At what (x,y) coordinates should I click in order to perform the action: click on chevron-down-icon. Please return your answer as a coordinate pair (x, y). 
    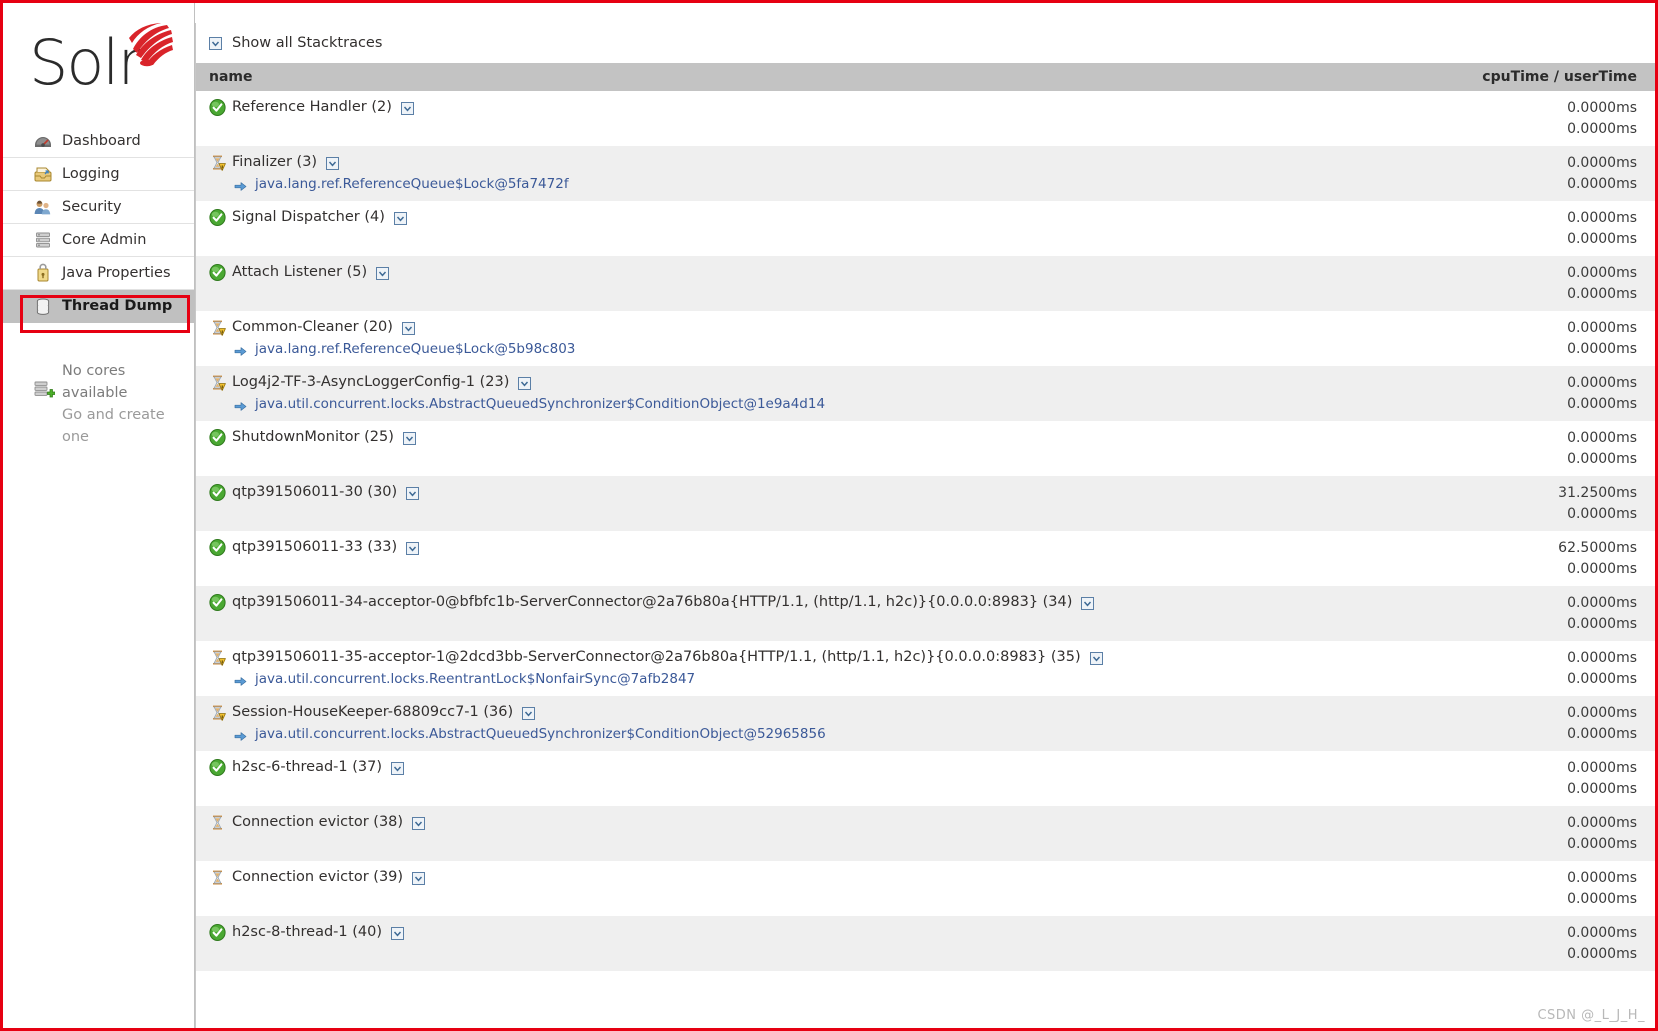
    Looking at the image, I should click on (215, 43).